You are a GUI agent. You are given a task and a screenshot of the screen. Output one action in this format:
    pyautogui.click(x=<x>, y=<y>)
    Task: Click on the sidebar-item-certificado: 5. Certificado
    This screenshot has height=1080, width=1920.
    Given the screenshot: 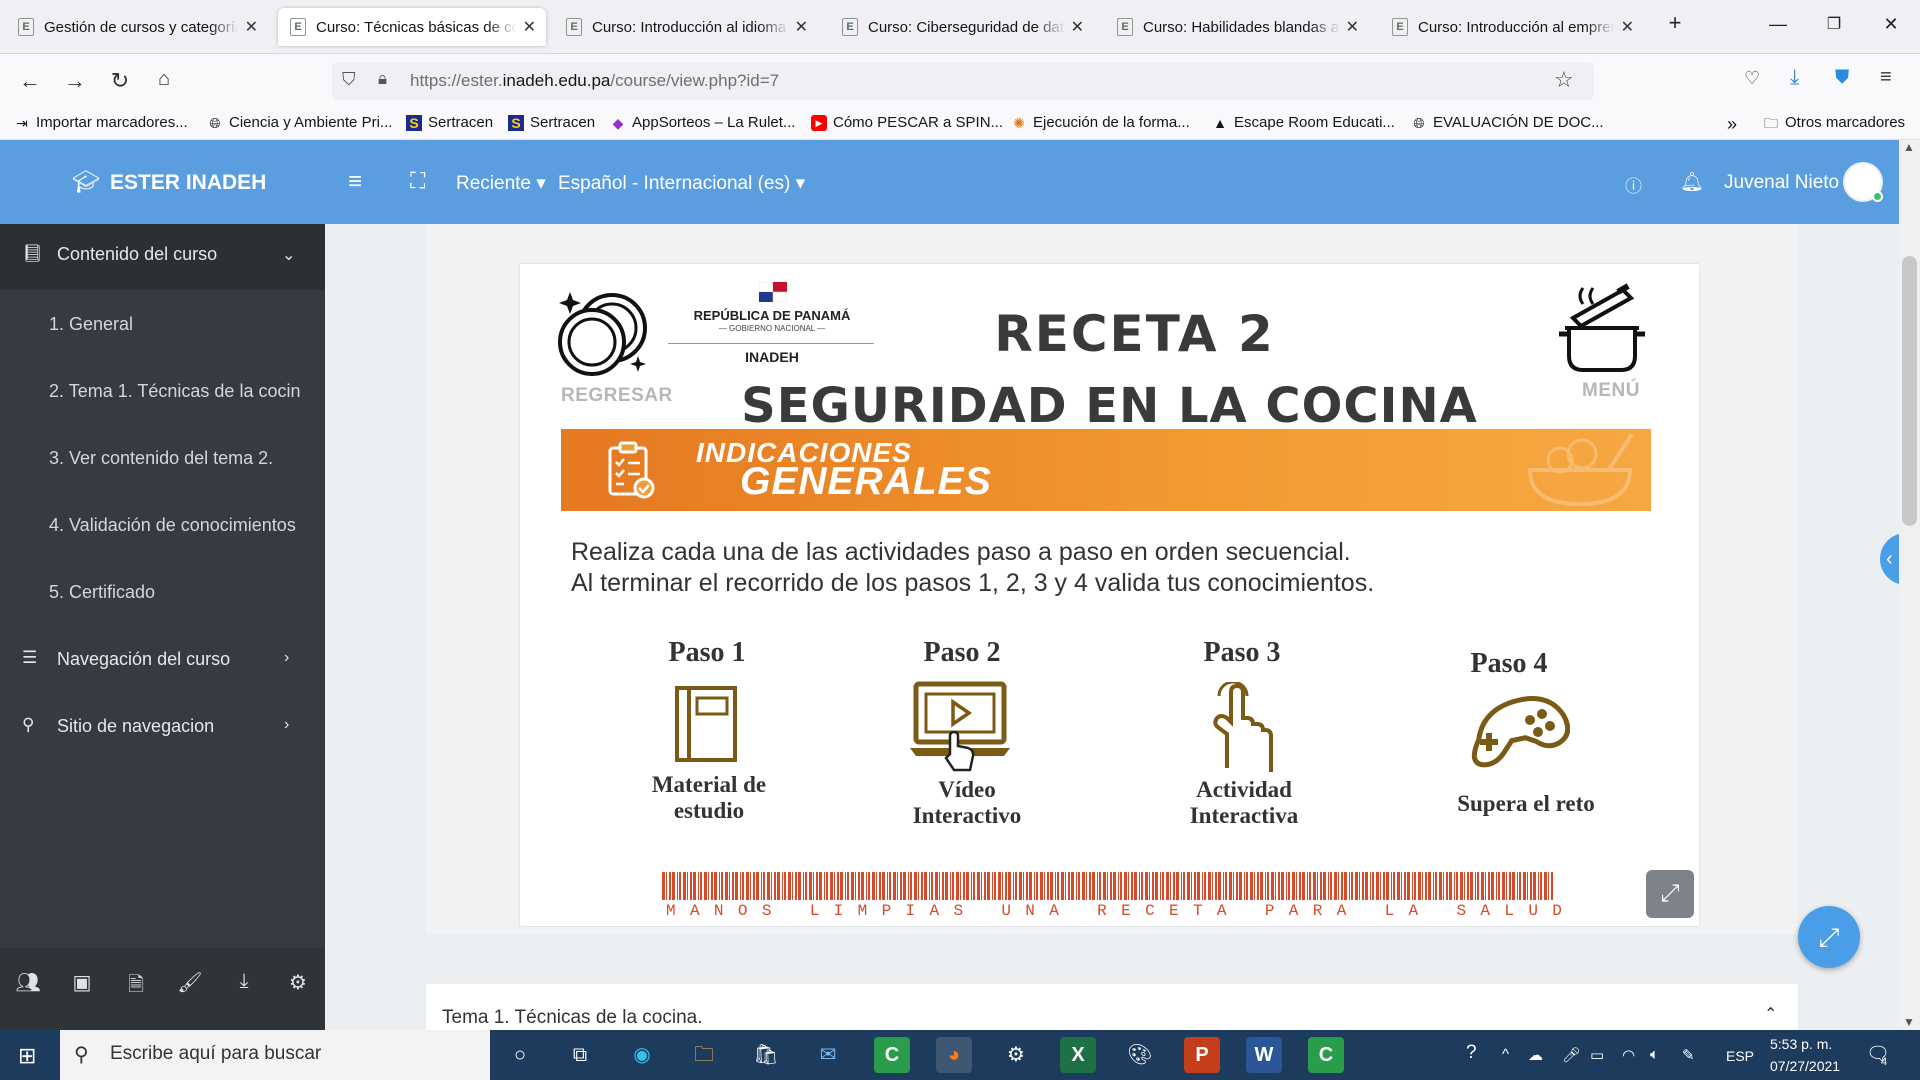 What is the action you would take?
    pyautogui.click(x=175, y=592)
    